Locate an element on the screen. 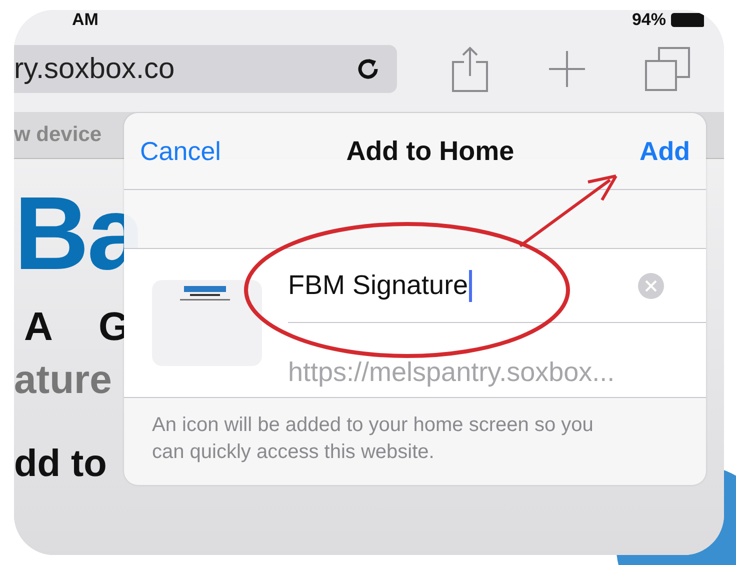 Image resolution: width=736 pixels, height=565 pixels. page-heading: dd to is located at coordinates (60, 464).